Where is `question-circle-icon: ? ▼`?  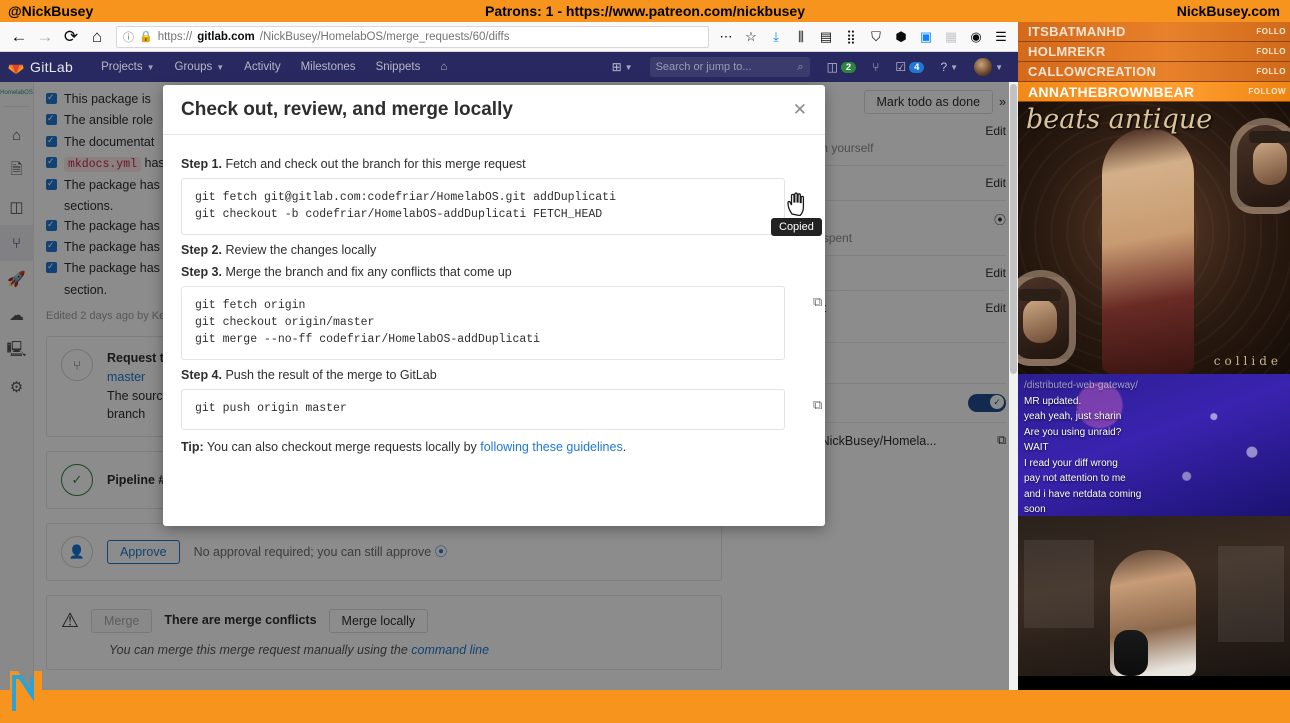 question-circle-icon: ? ▼ is located at coordinates (949, 67).